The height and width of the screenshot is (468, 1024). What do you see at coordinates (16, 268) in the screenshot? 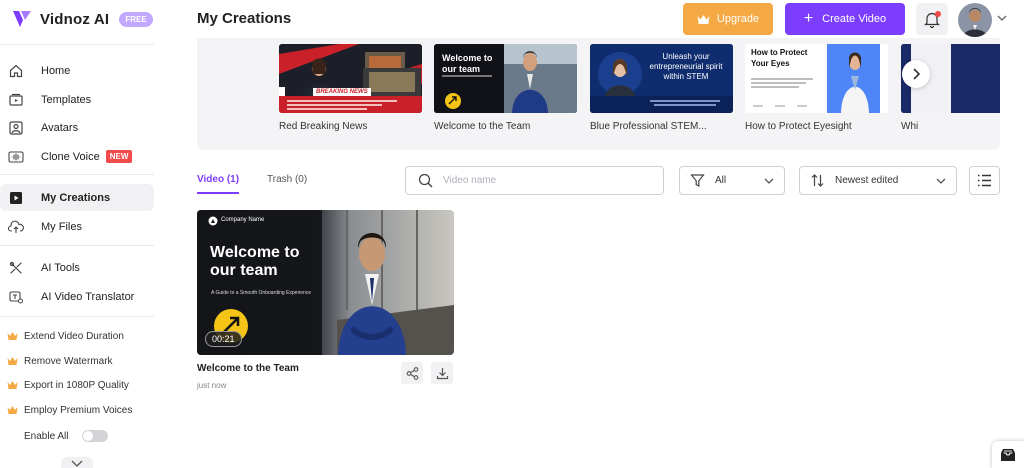
I see `tools-icon` at bounding box center [16, 268].